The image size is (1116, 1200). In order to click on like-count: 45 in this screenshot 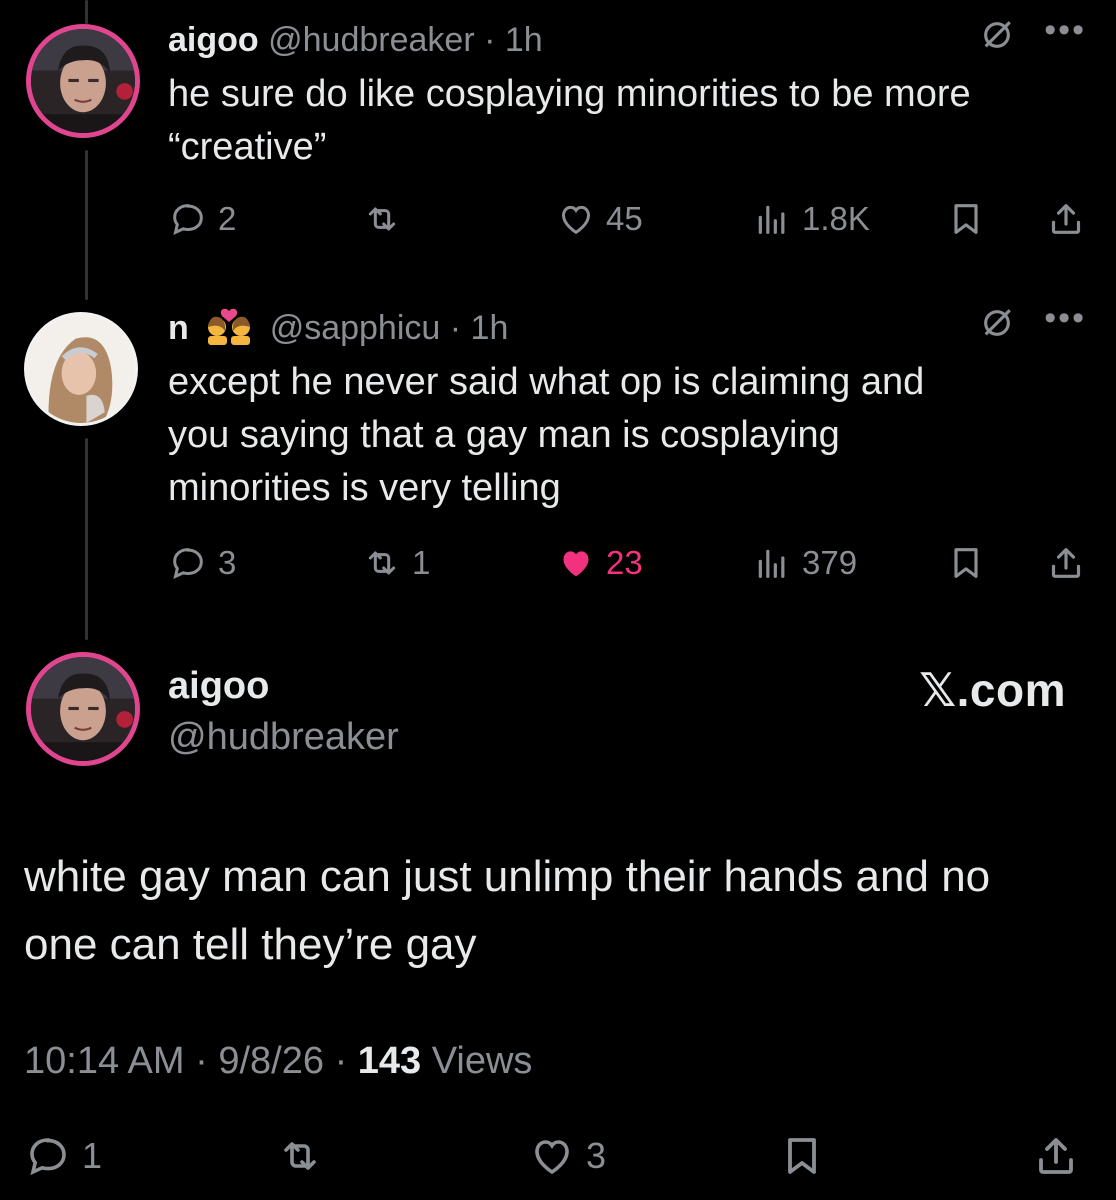, I will do `click(624, 218)`.